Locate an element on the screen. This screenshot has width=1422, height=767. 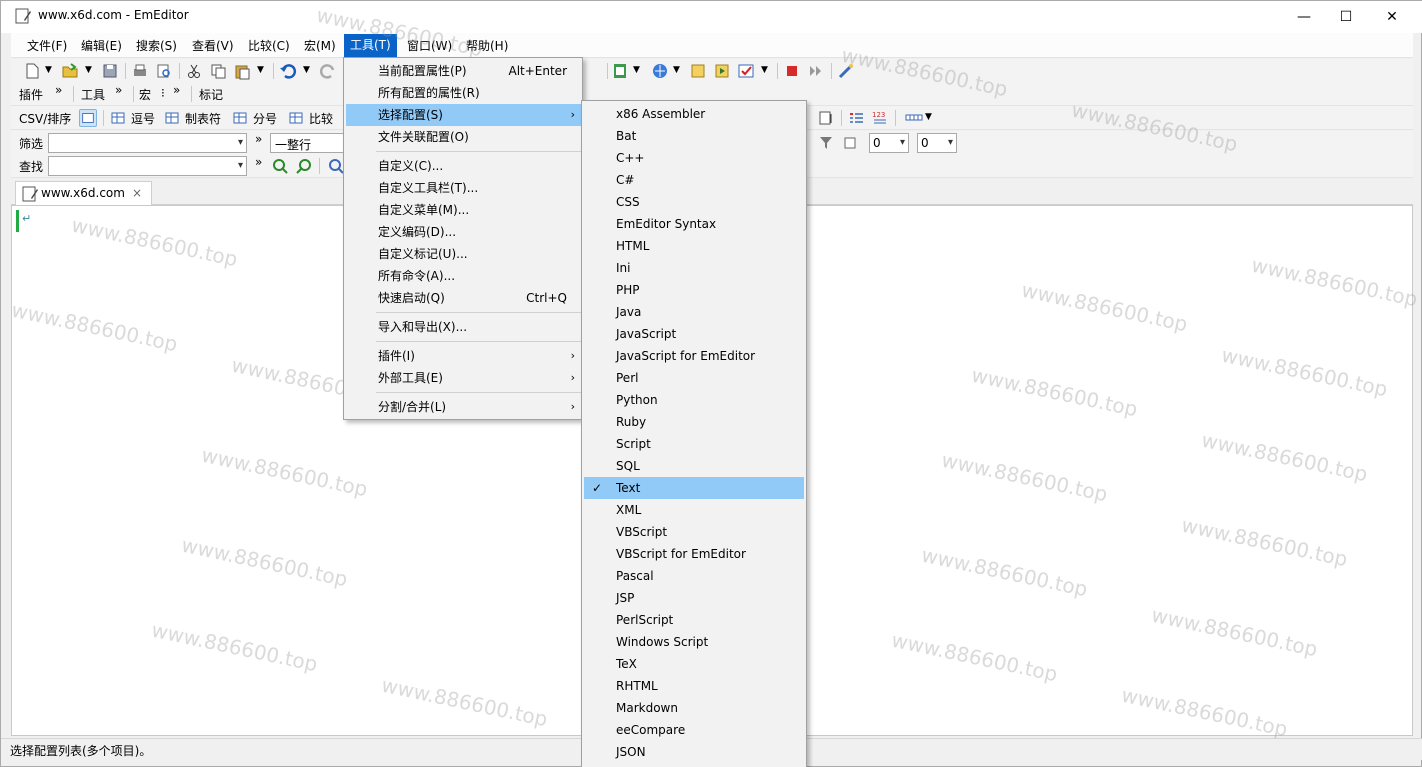
macros-toolbar-label: 宏 is located at coordinates (145, 94).